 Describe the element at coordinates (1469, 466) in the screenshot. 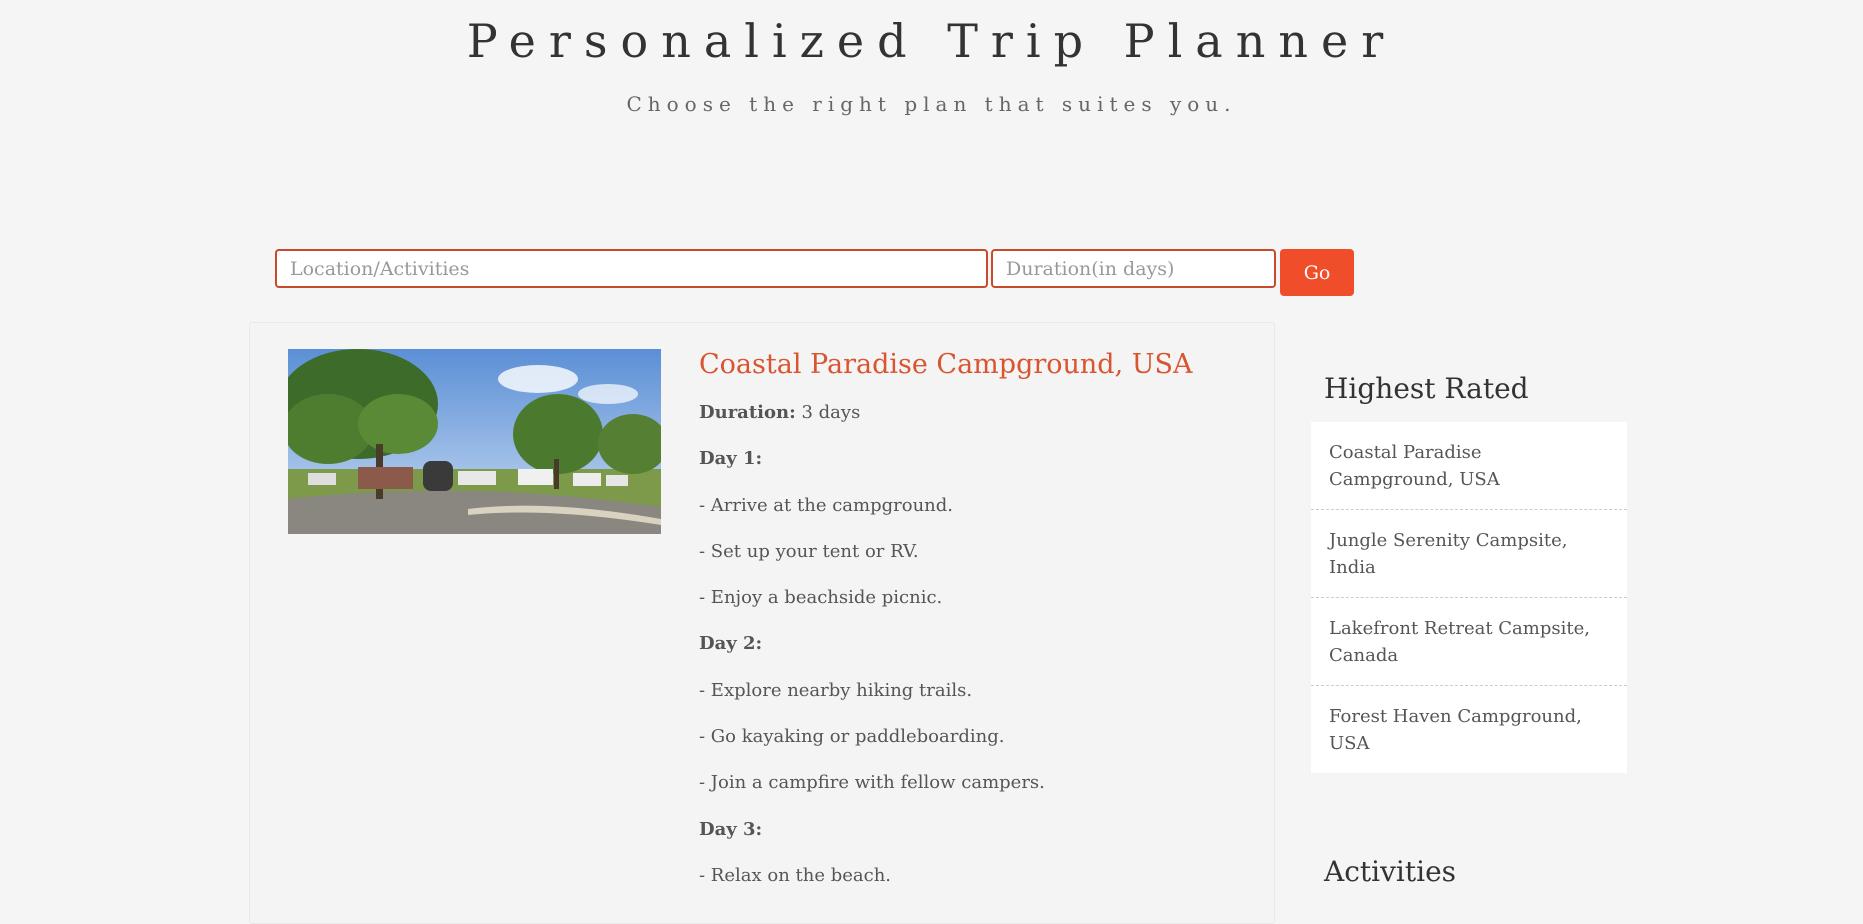

I see `highest-rated-item: Coastal Paradise Campground, USA` at that location.